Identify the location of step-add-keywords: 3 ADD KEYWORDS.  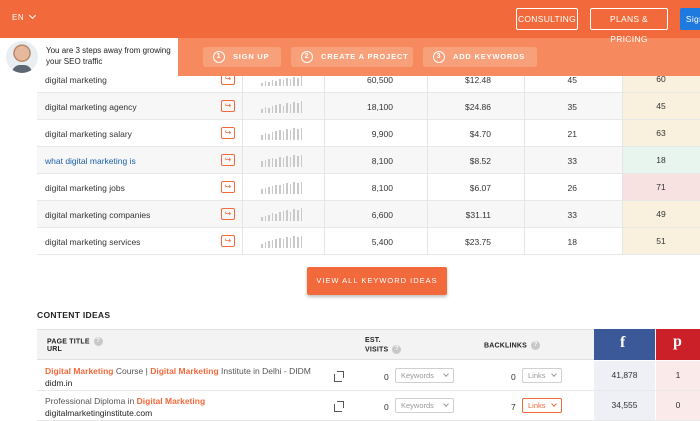
(480, 57).